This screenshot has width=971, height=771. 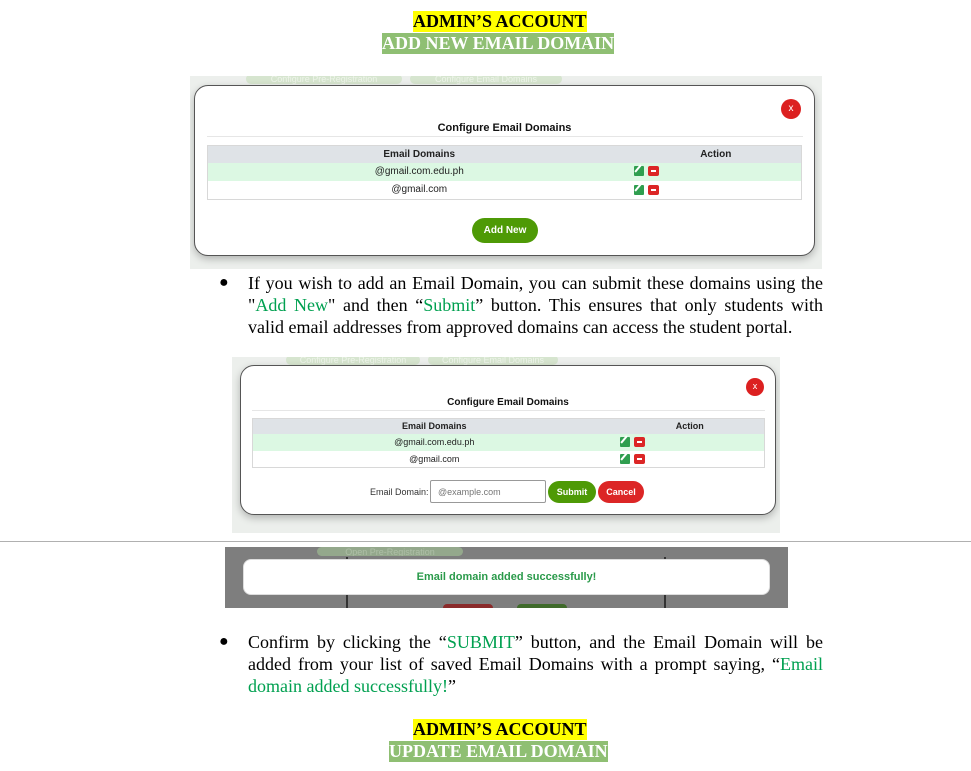 I want to click on cancel-button: Cancel, so click(x=621, y=492).